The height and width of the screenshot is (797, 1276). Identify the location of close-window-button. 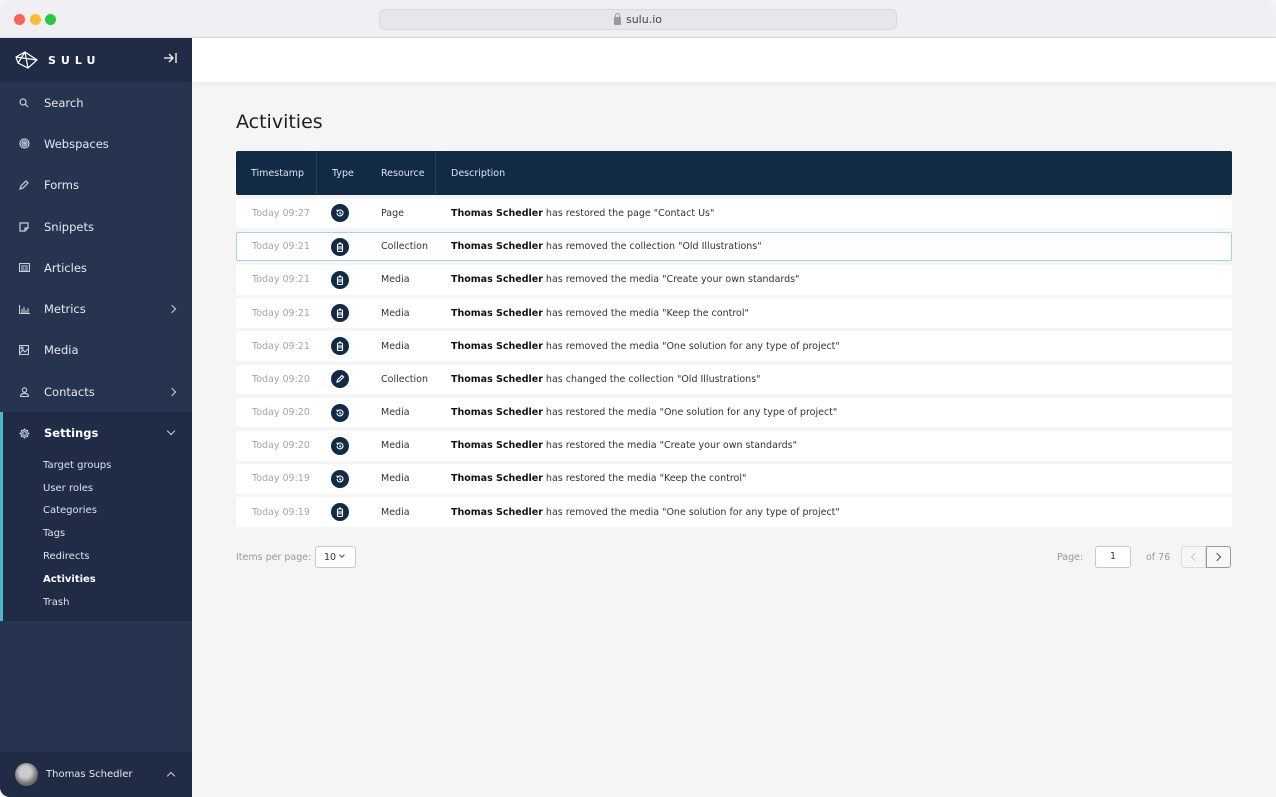
(19, 19).